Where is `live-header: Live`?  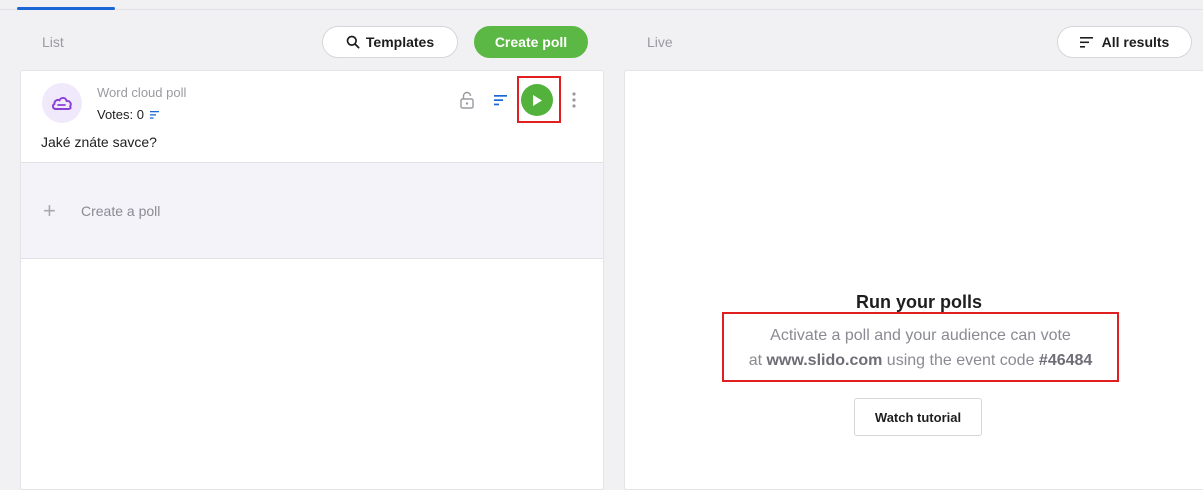 live-header: Live is located at coordinates (660, 42).